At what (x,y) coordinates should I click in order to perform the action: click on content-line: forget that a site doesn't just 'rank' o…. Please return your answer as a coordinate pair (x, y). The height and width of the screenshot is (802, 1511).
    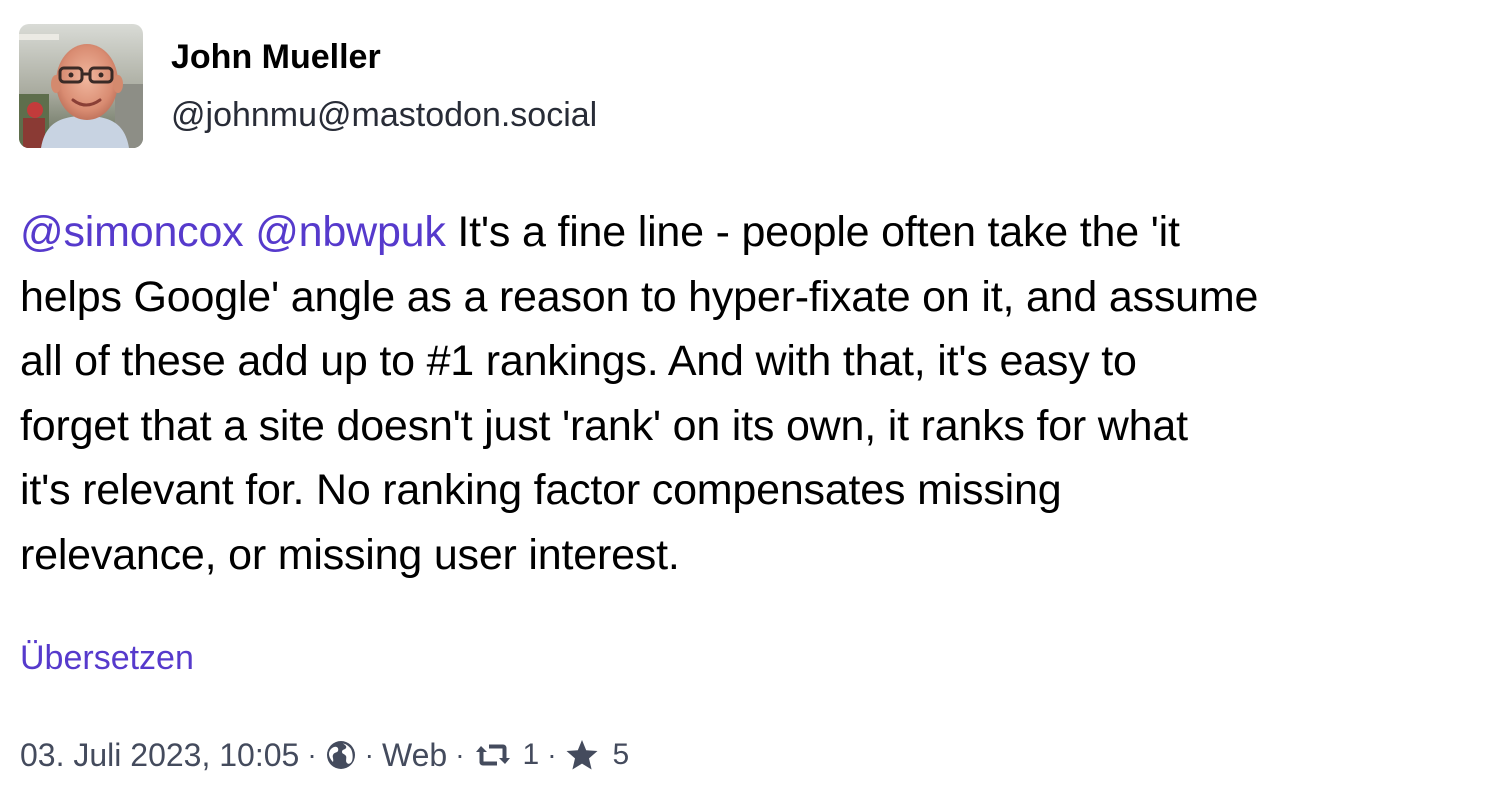
    Looking at the image, I should click on (604, 425).